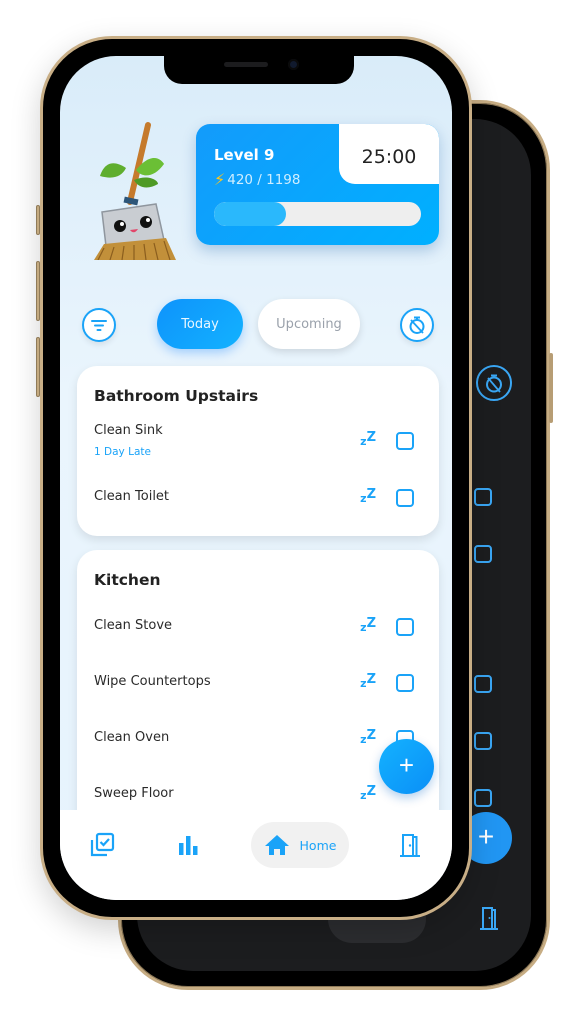  What do you see at coordinates (317, 184) in the screenshot?
I see `level-card: Level 9 ⚡ 420 / 1198 25:00` at bounding box center [317, 184].